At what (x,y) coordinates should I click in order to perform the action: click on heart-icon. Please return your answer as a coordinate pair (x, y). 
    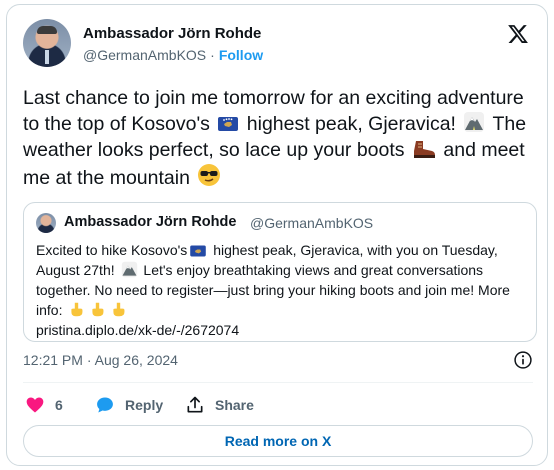
    Looking at the image, I should click on (35, 405).